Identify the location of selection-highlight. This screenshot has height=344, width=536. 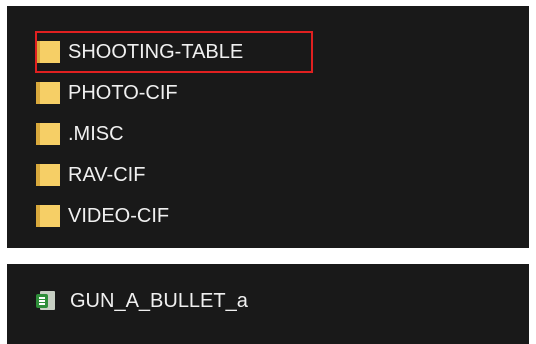
(174, 52).